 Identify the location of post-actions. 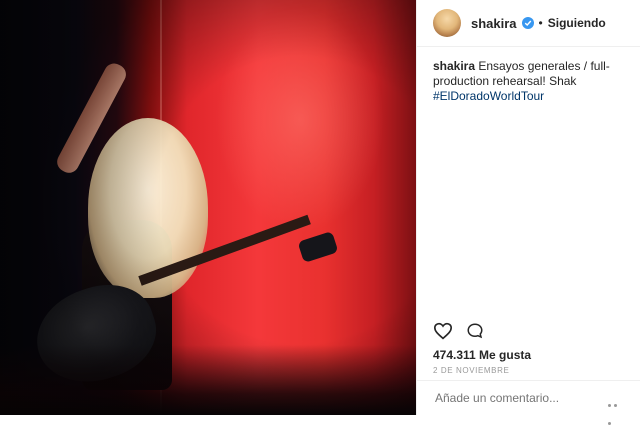
(459, 331).